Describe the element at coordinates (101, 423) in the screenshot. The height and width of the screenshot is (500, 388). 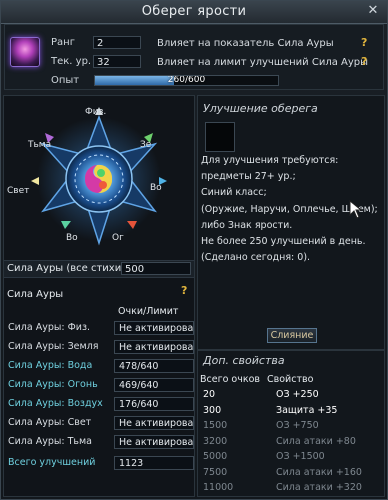
I see `aura-row: Сила Ауры: Свет Не активировано.` at that location.